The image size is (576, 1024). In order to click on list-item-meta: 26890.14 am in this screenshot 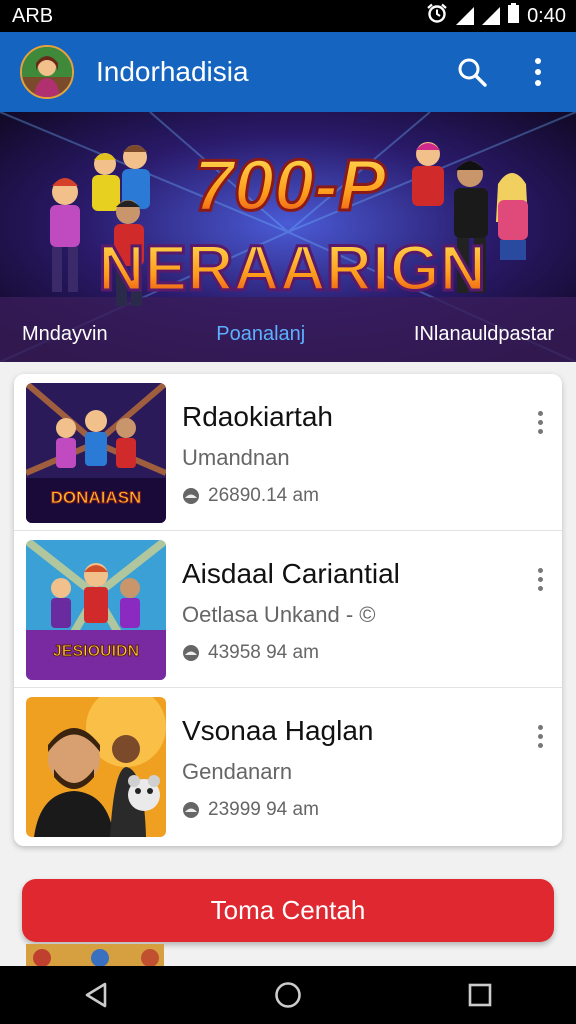, I will do `click(366, 496)`.